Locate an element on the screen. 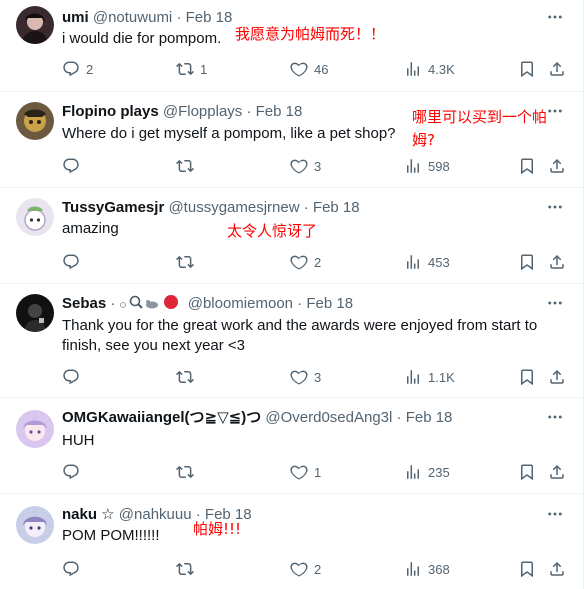  tweet-actions: 3 1.1K is located at coordinates (318, 377).